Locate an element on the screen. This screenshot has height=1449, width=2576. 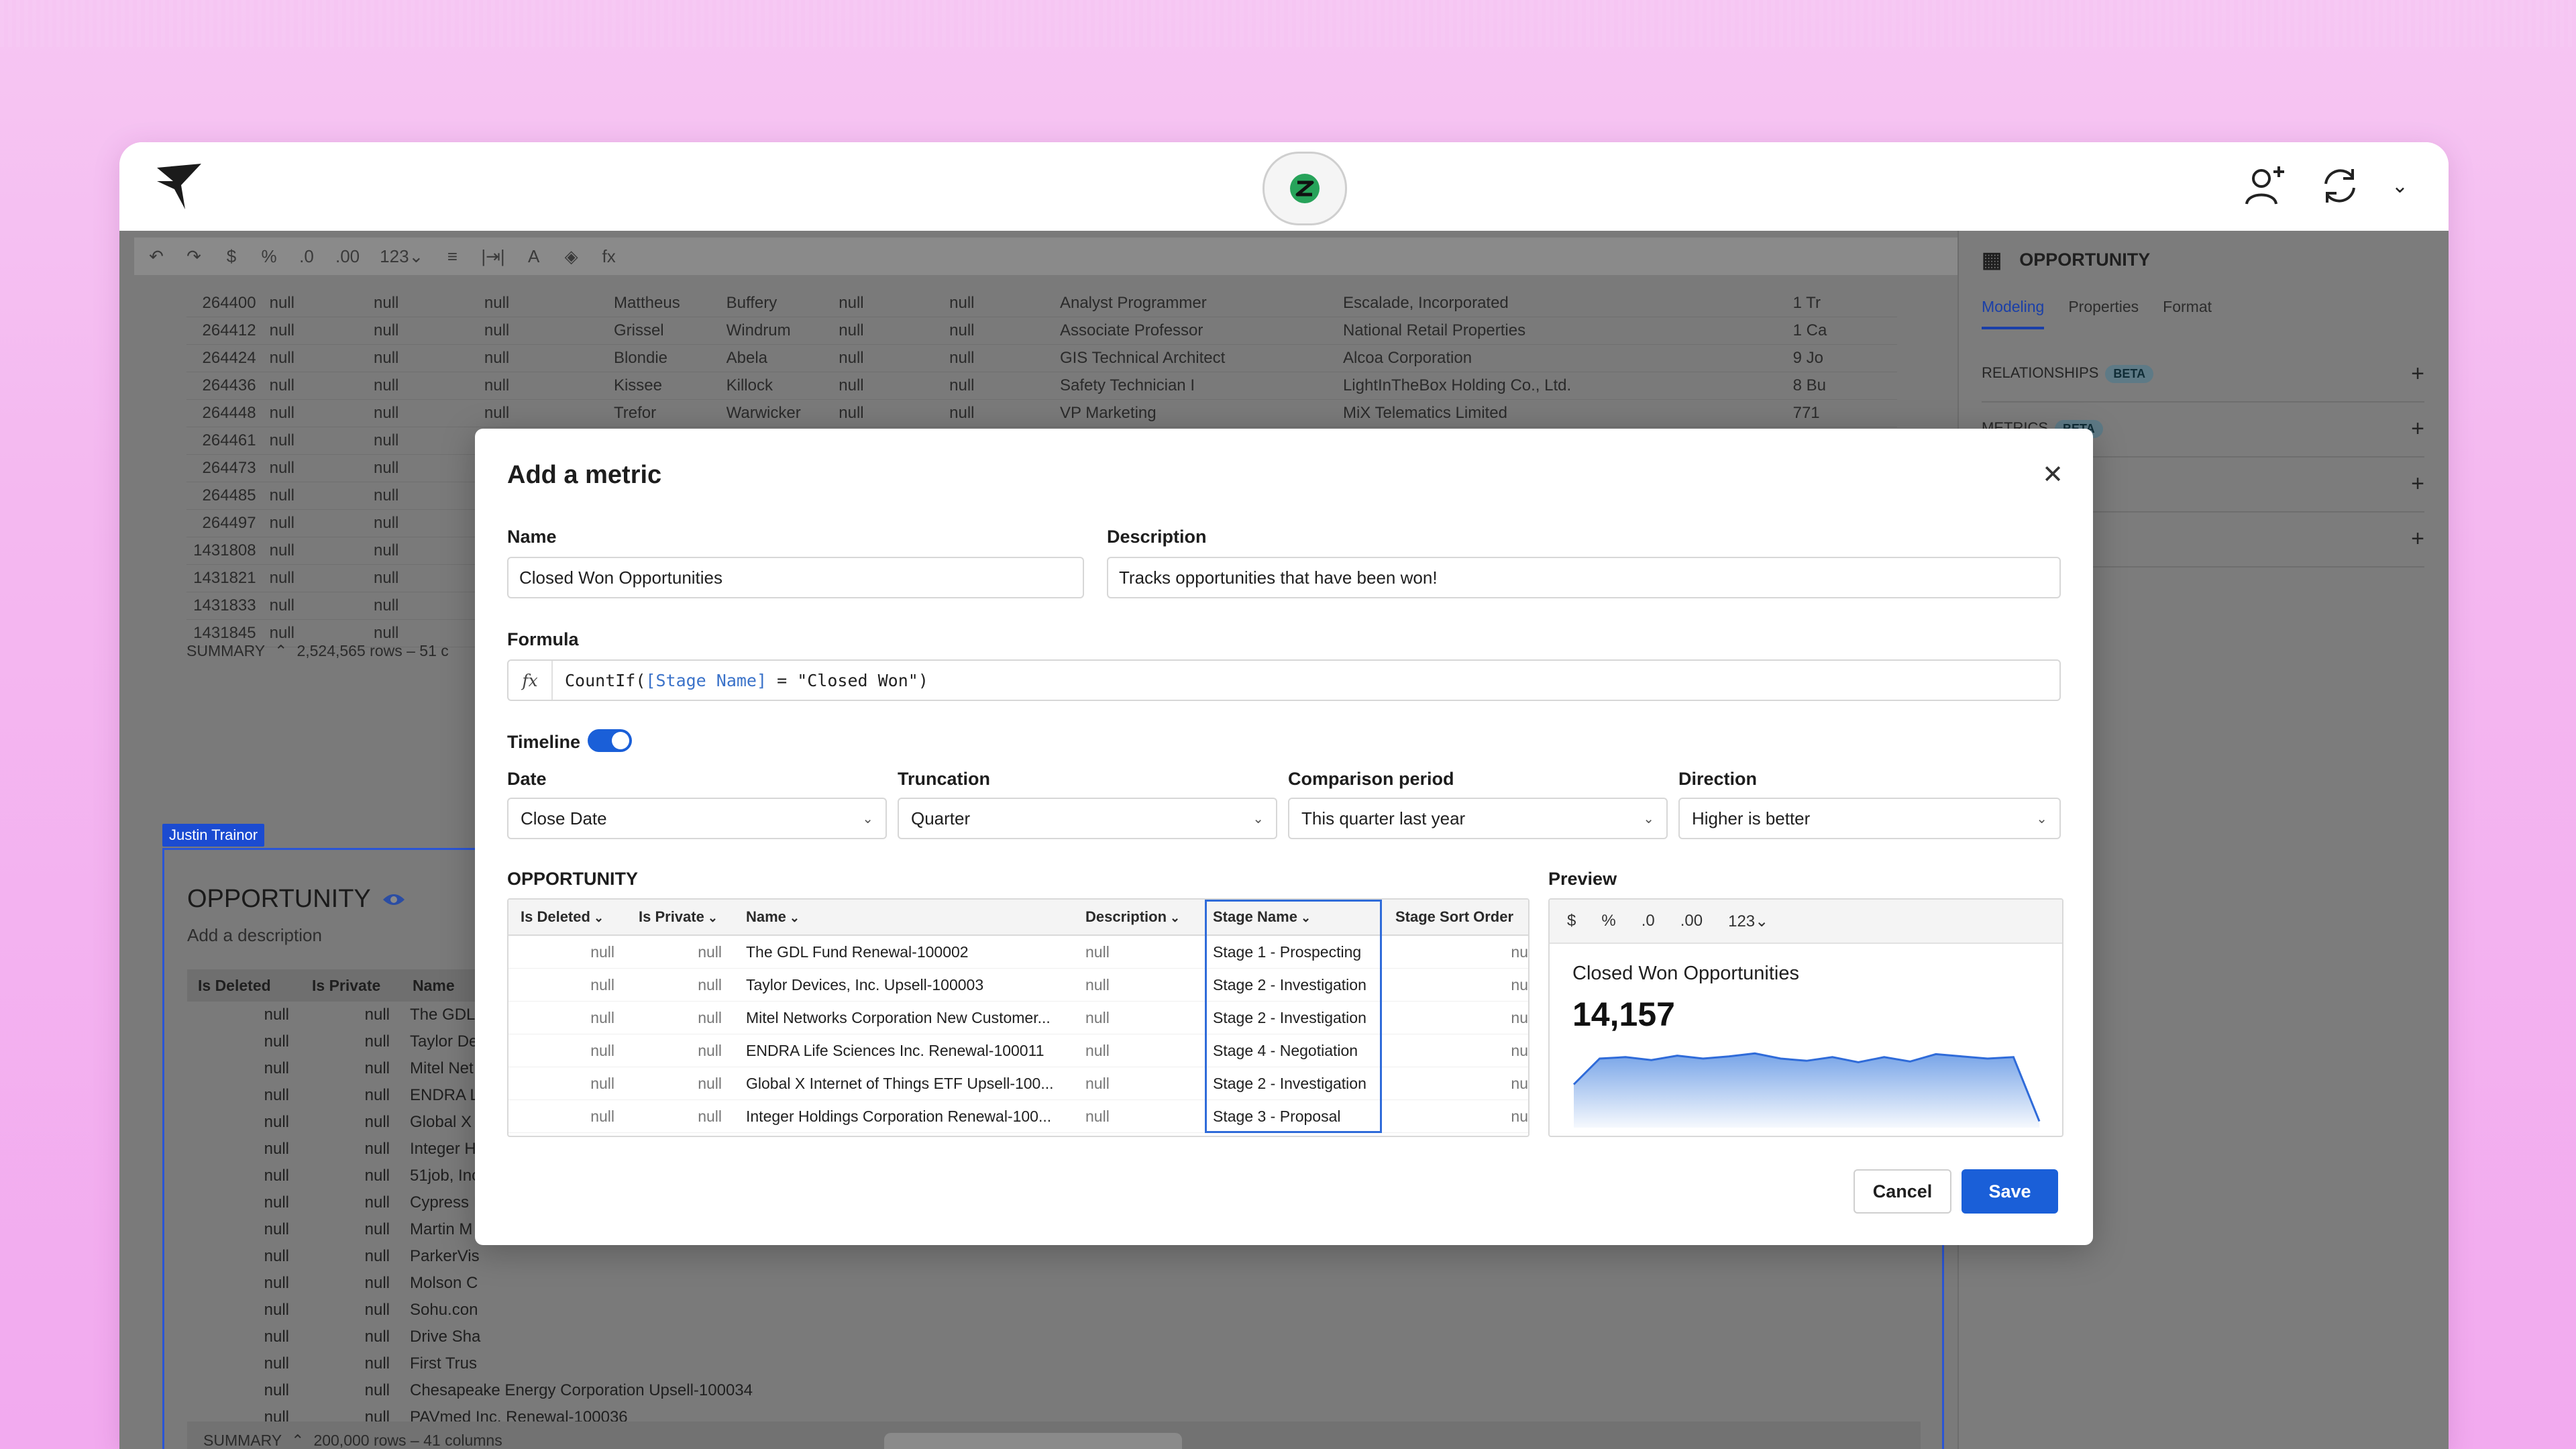
column-header-label: Is Private is located at coordinates (671, 916).